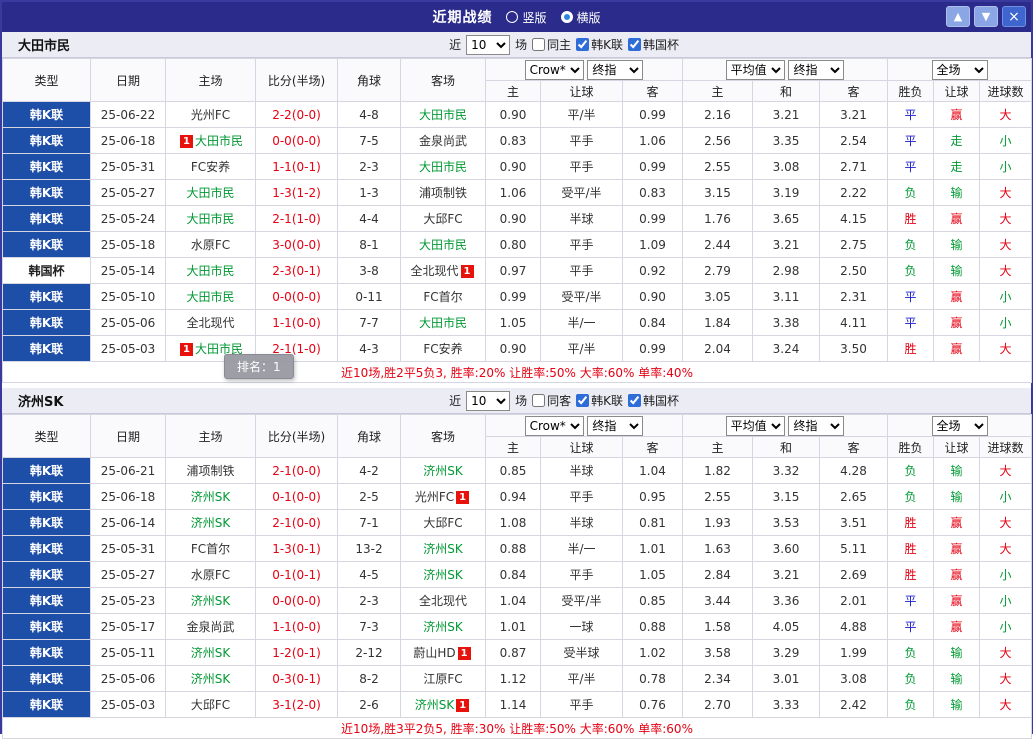 This screenshot has width=1033, height=739. Describe the element at coordinates (128, 548) in the screenshot. I see `date-cell: 25-05-31` at that location.